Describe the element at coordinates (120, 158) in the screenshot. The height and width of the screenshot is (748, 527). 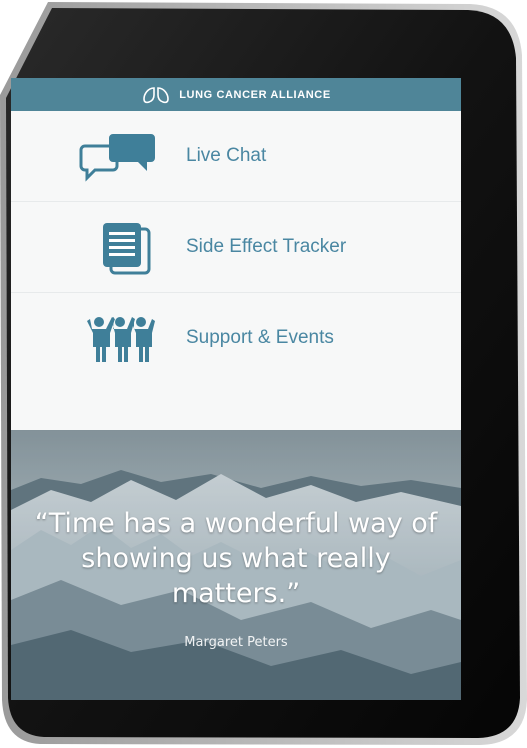
I see `chat-bubbles-icon` at that location.